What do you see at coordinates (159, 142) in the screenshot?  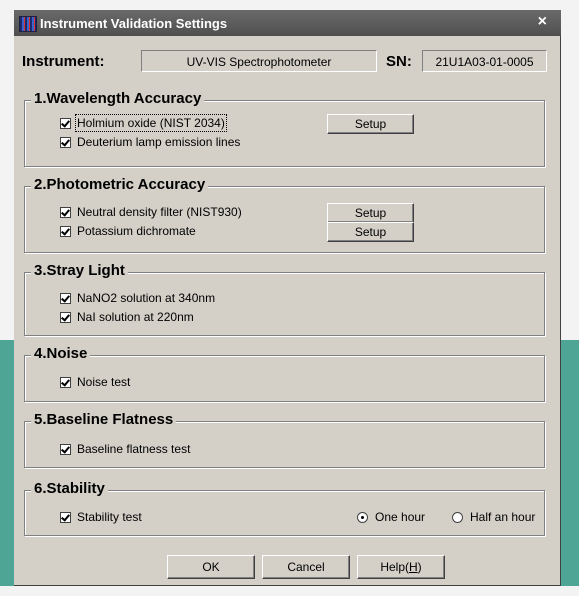 I see `checkbox-label: Deuterium lamp emission lines` at bounding box center [159, 142].